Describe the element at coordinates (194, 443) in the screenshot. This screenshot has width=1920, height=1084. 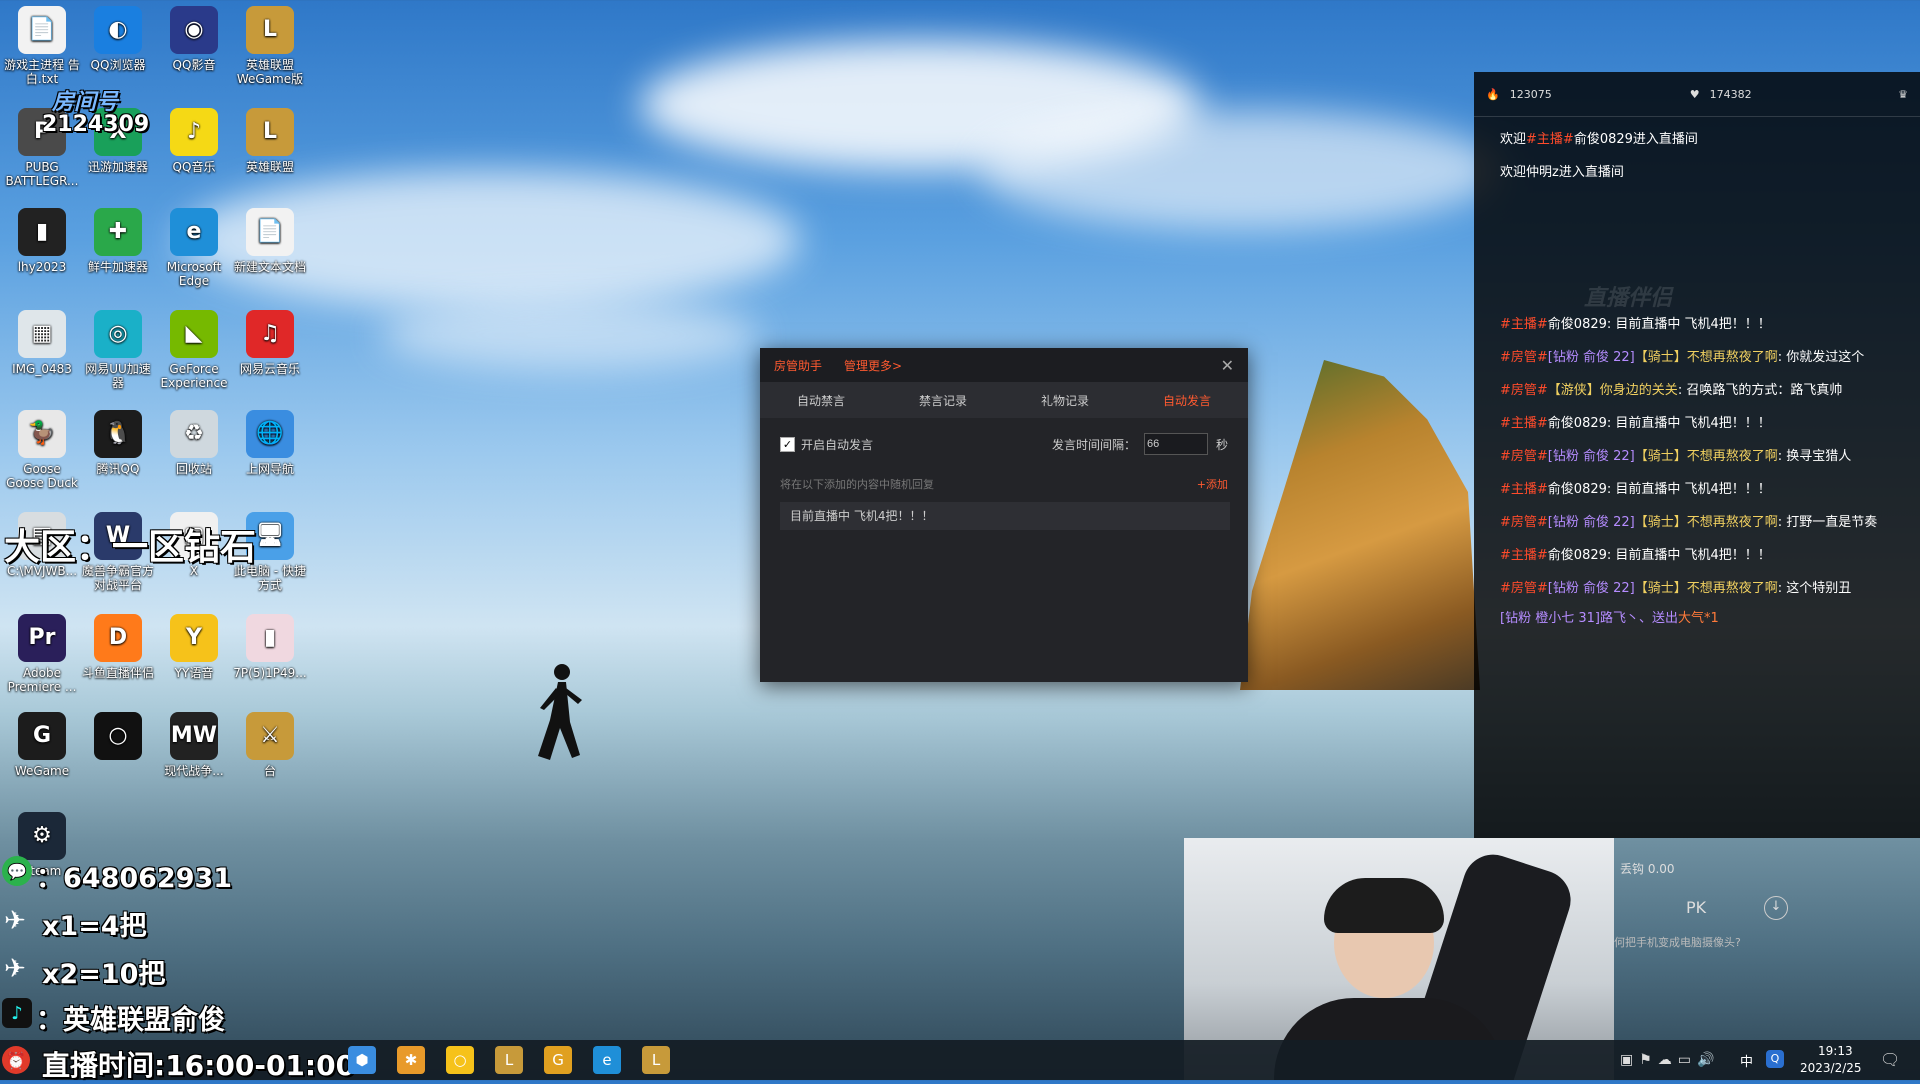
I see `desktop-icon: ♻ 回收站` at that location.